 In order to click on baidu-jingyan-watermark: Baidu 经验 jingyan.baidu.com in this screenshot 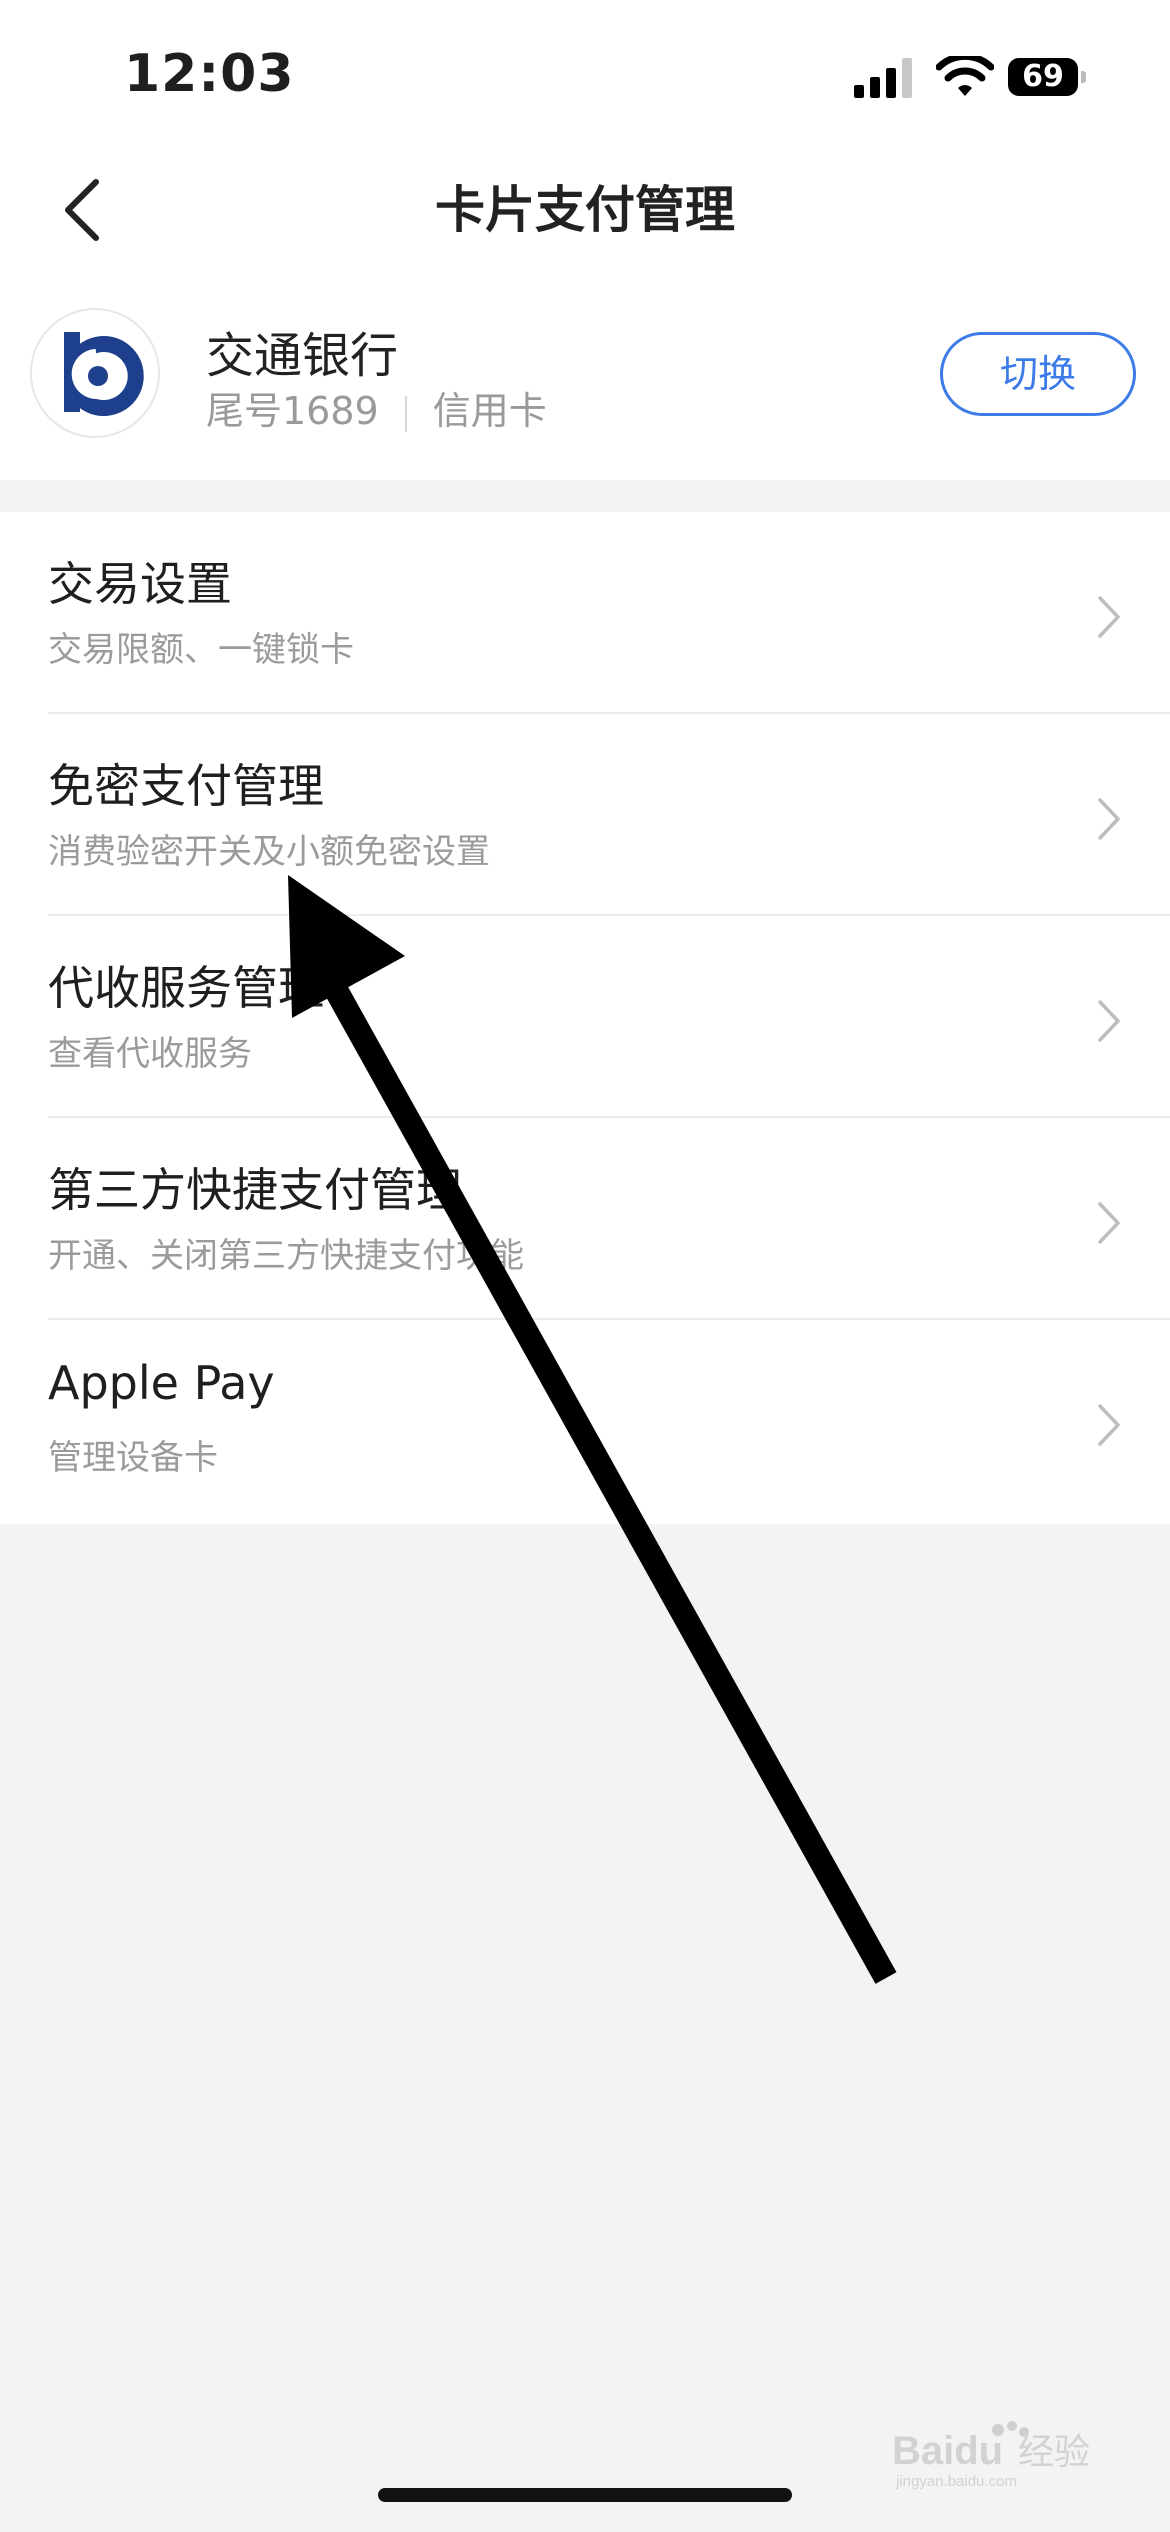, I will do `click(991, 2455)`.